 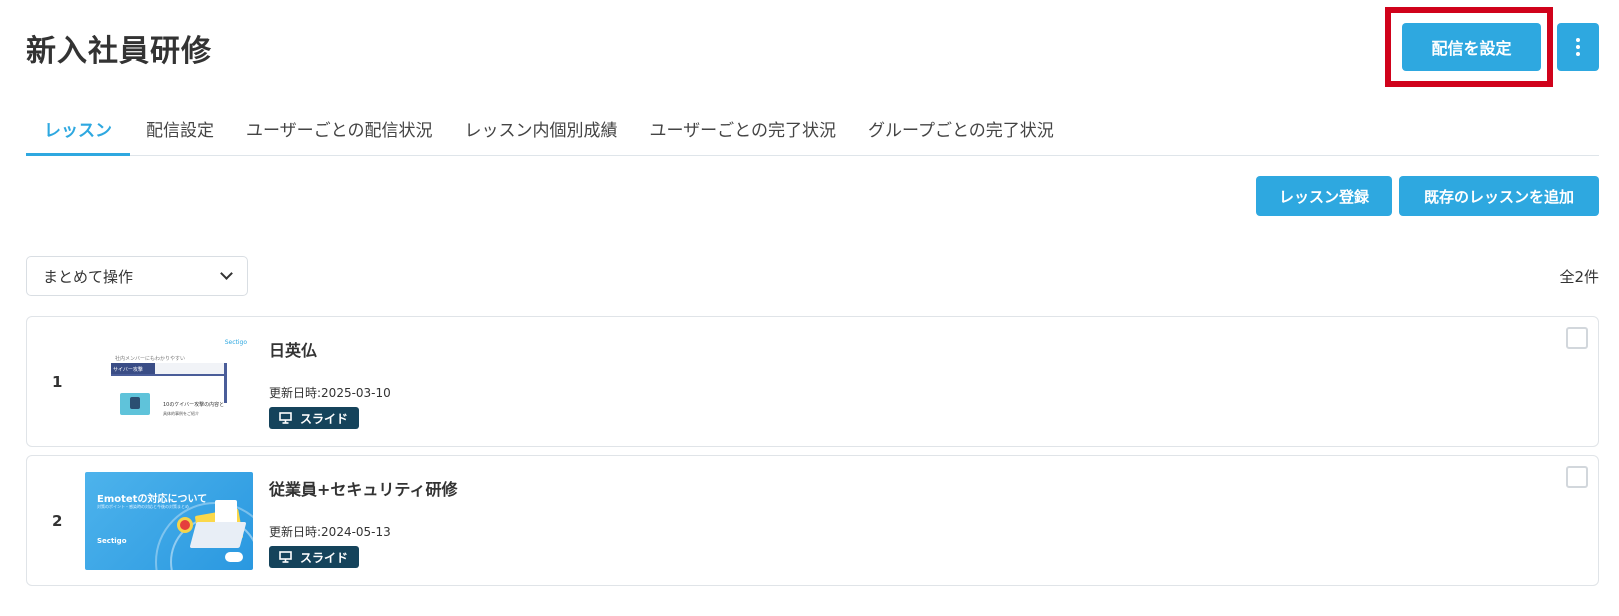 What do you see at coordinates (150, 359) in the screenshot?
I see `thumb-caption: 社内メンバーにもわかりやすい` at bounding box center [150, 359].